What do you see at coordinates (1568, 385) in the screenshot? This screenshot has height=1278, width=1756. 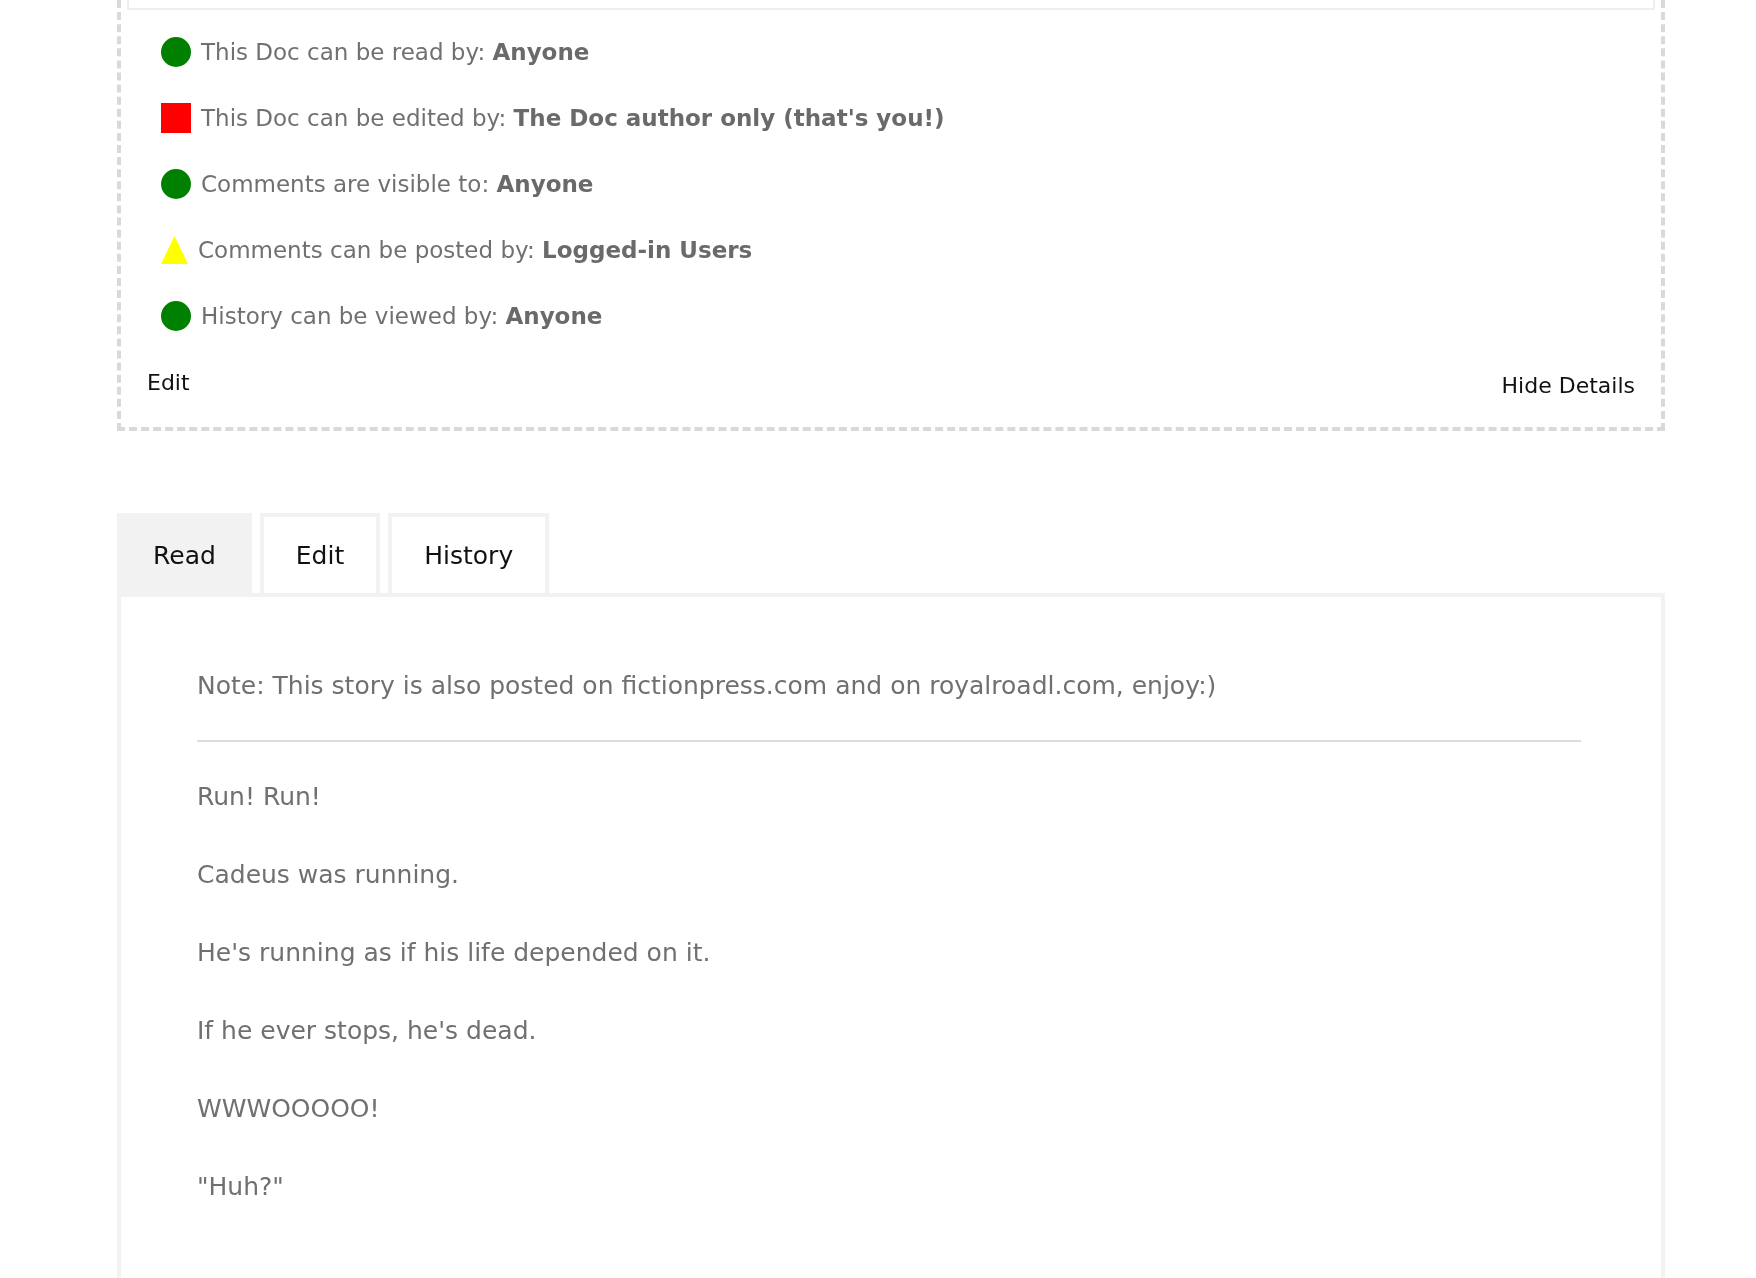 I see `hide-details-link: Hide Details` at bounding box center [1568, 385].